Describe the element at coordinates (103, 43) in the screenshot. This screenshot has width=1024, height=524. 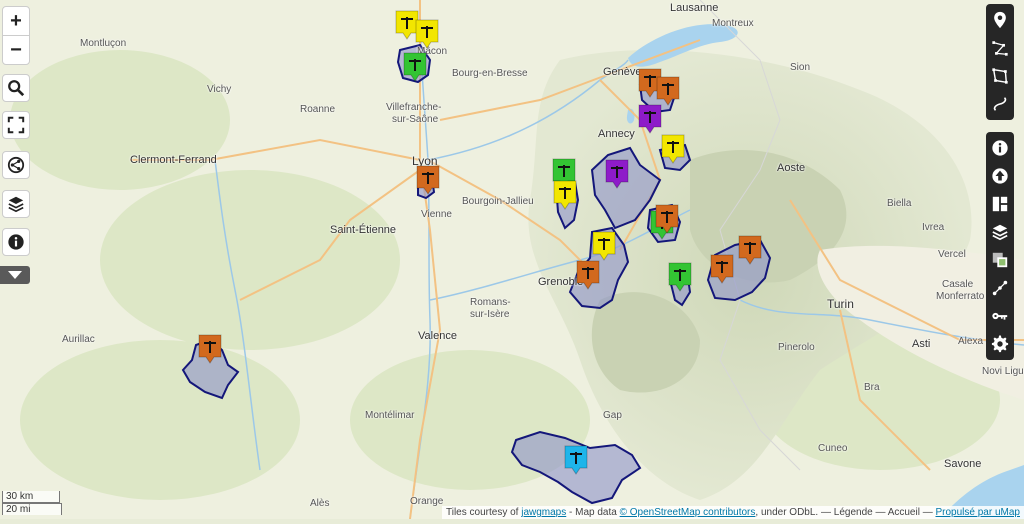
I see `place-label: Montluçon` at that location.